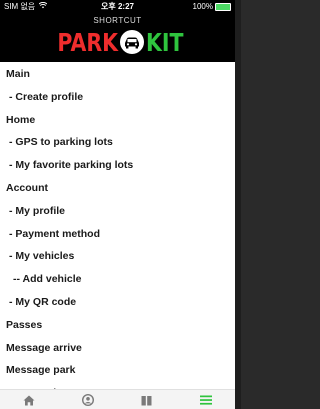  I want to click on tab-menu, so click(206, 399).